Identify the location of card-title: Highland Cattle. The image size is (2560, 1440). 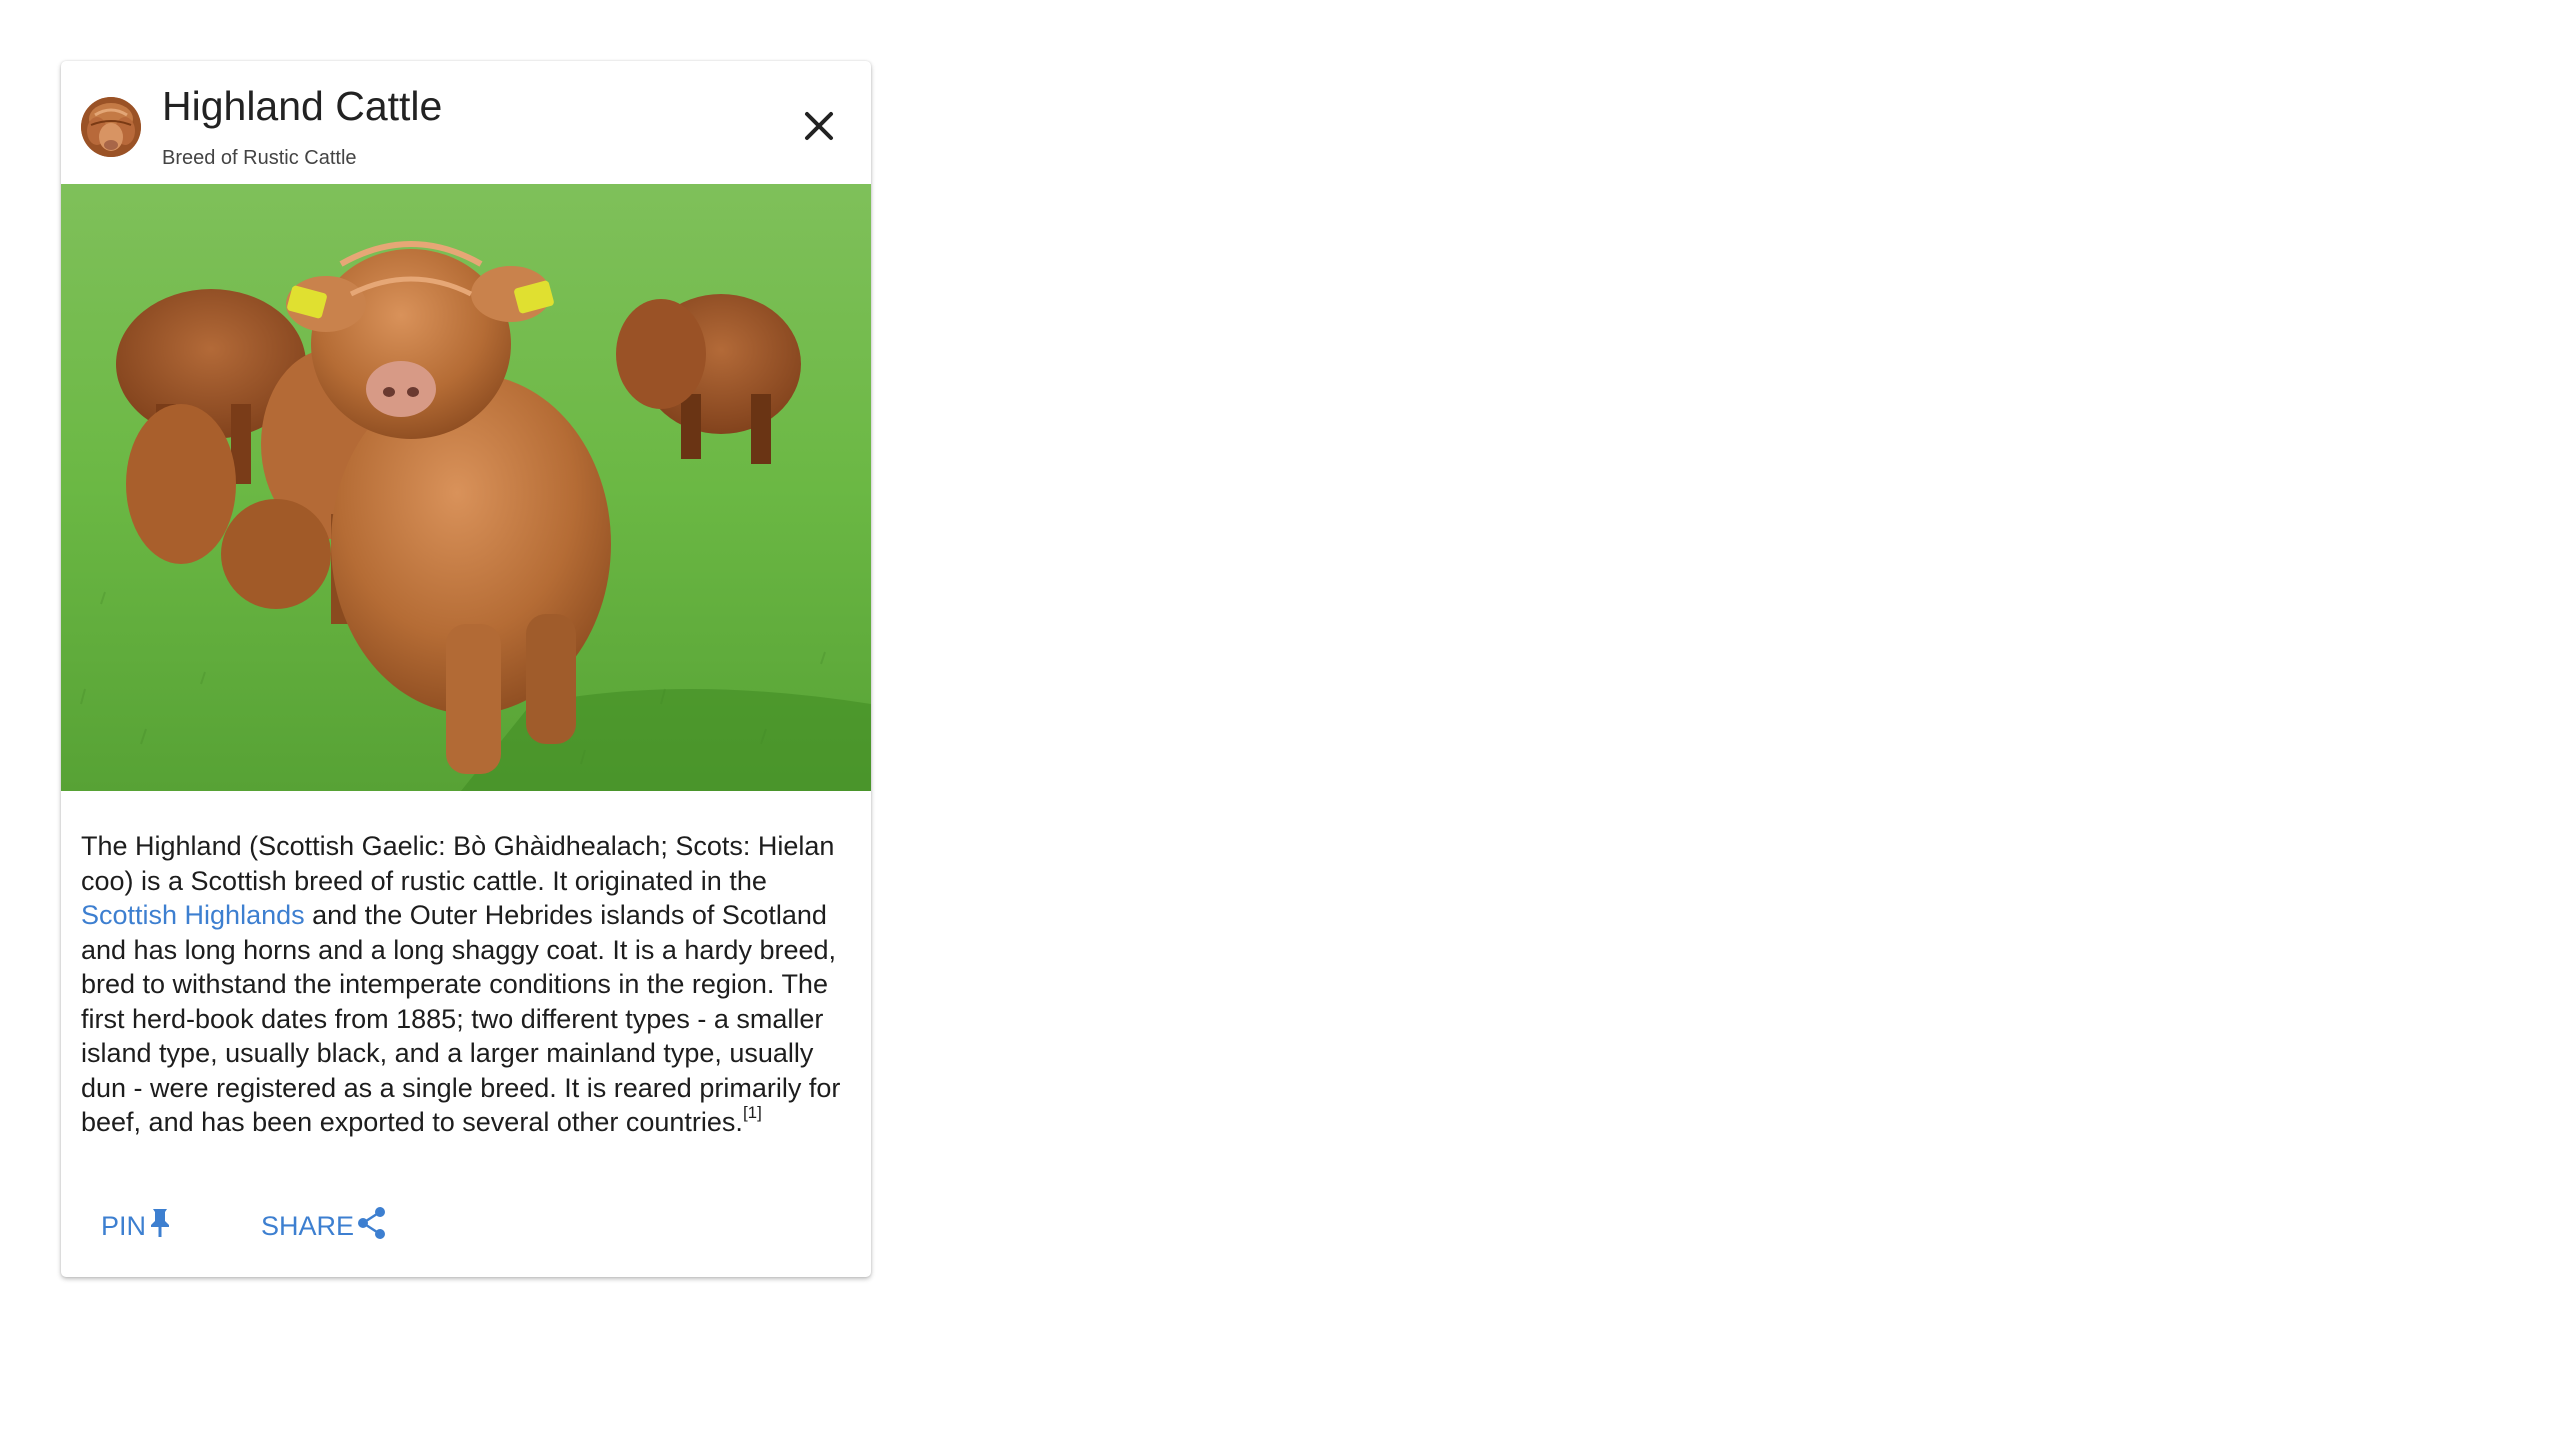
(302, 106).